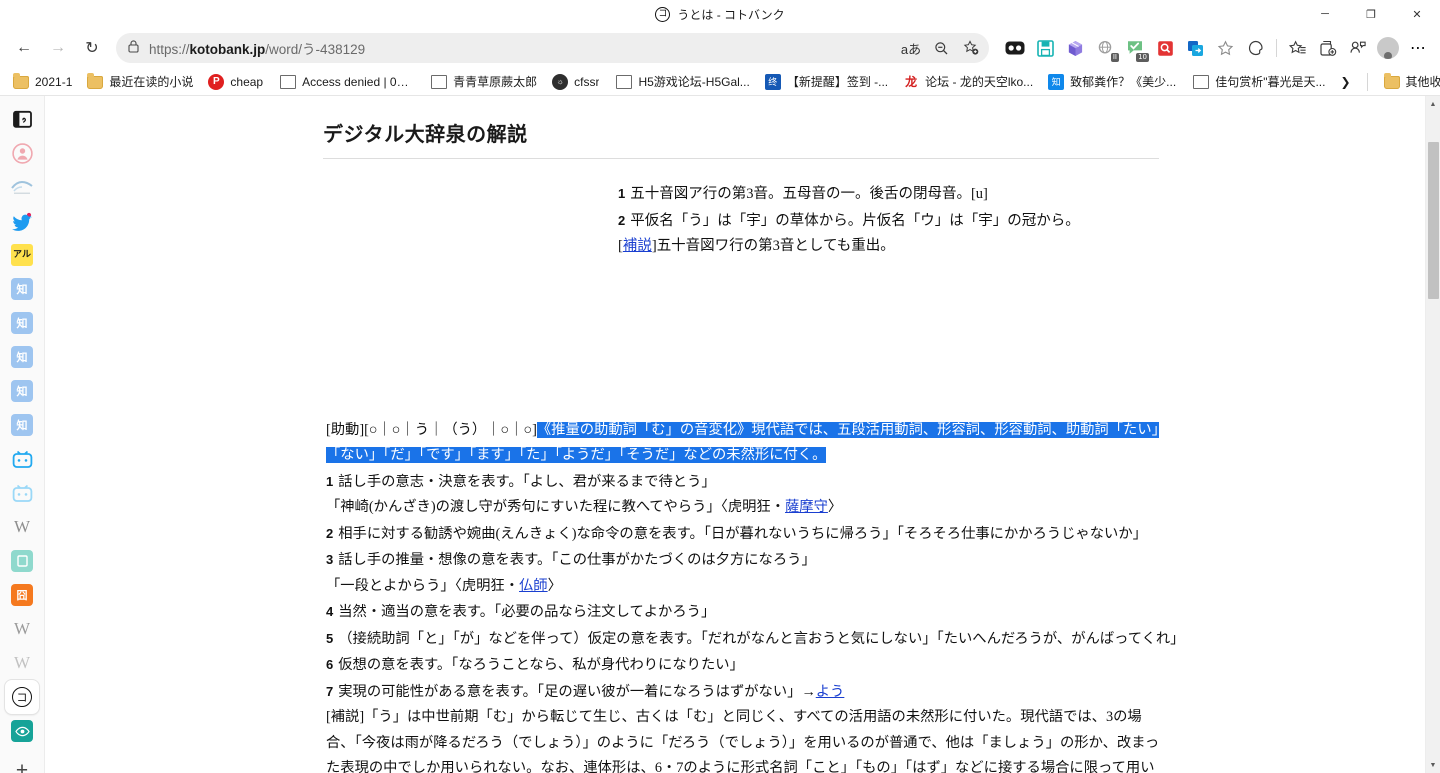 This screenshot has width=1440, height=773. What do you see at coordinates (743, 482) in the screenshot?
I see `definition-row: 1 話し手の意志・決意を表す。「よし、君が来るまで待とう」` at bounding box center [743, 482].